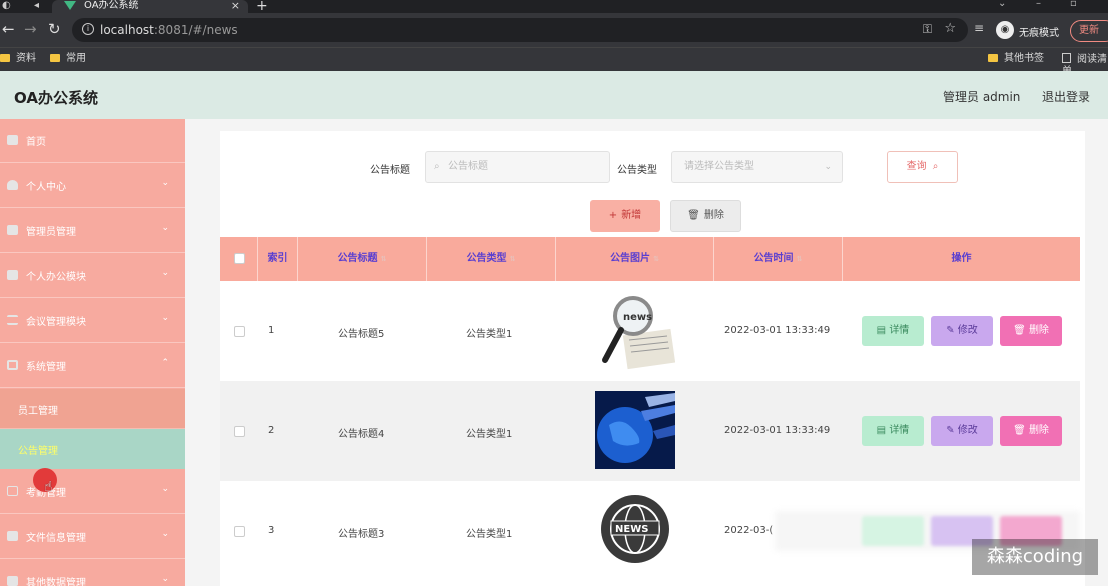 Image resolution: width=1108 pixels, height=586 pixels. Describe the element at coordinates (92, 231) in the screenshot. I see `sidebar-item-admin: 管理员管理 ⌄` at that location.